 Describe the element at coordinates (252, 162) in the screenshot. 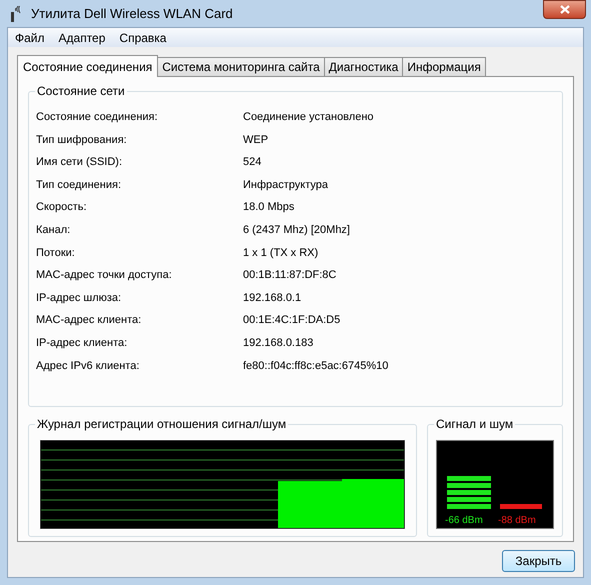

I see `field-value: 524` at that location.